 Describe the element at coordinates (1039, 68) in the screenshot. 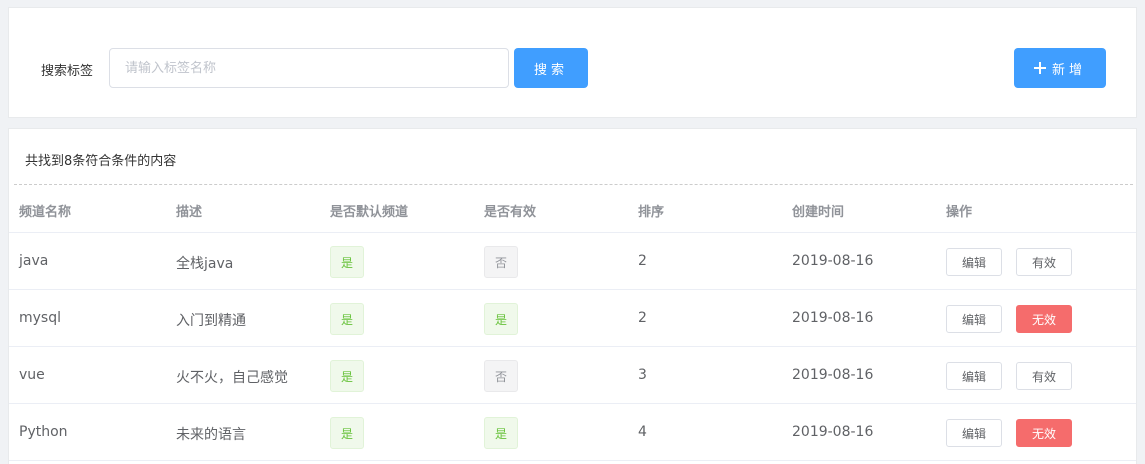

I see `plus-icon` at that location.